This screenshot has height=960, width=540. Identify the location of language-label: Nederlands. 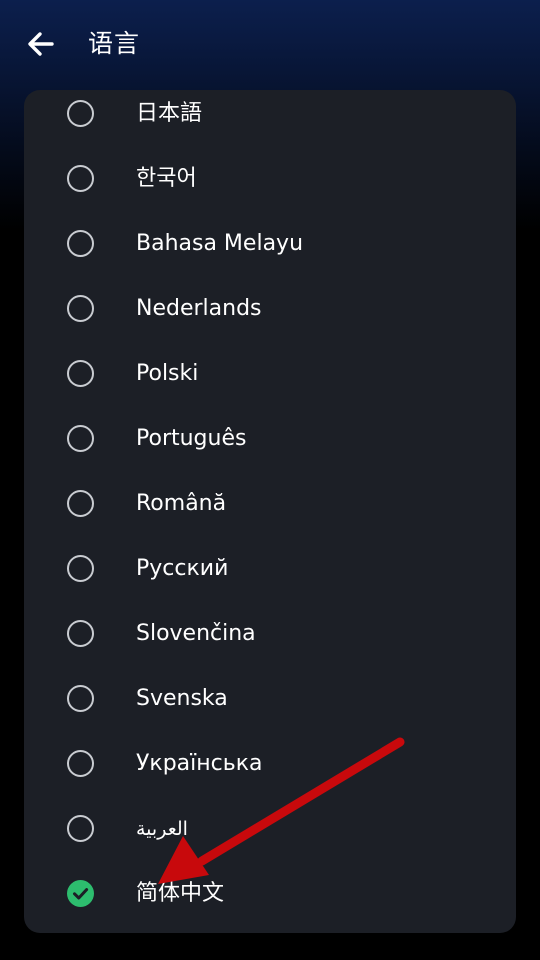
(199, 308).